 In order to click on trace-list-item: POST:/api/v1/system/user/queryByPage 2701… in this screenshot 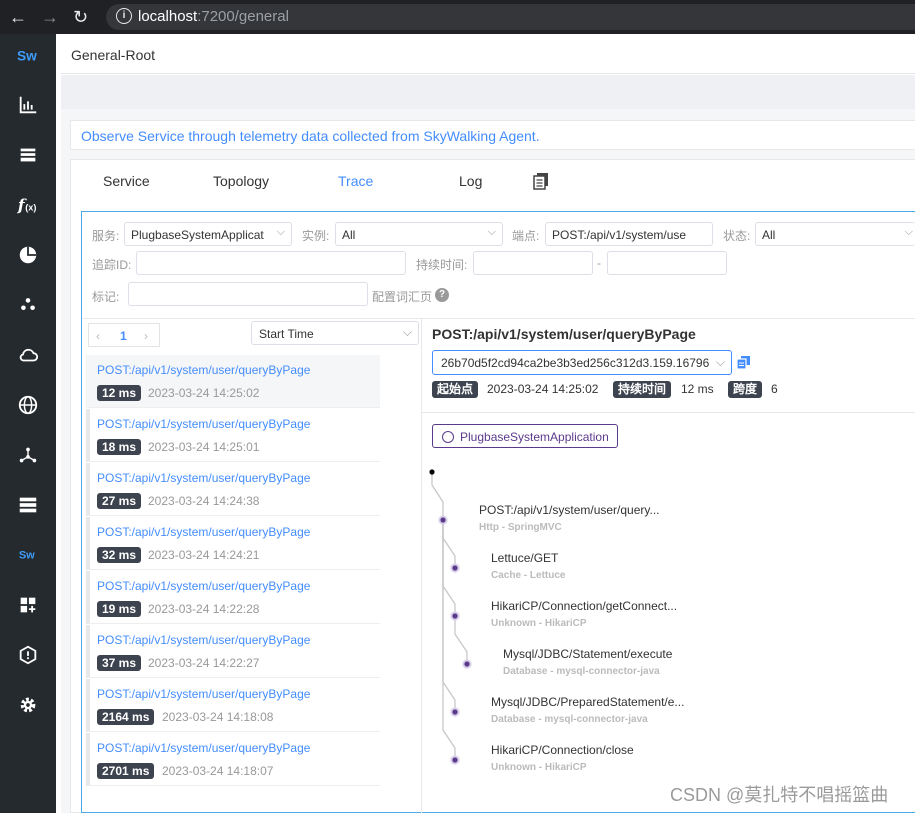, I will do `click(233, 759)`.